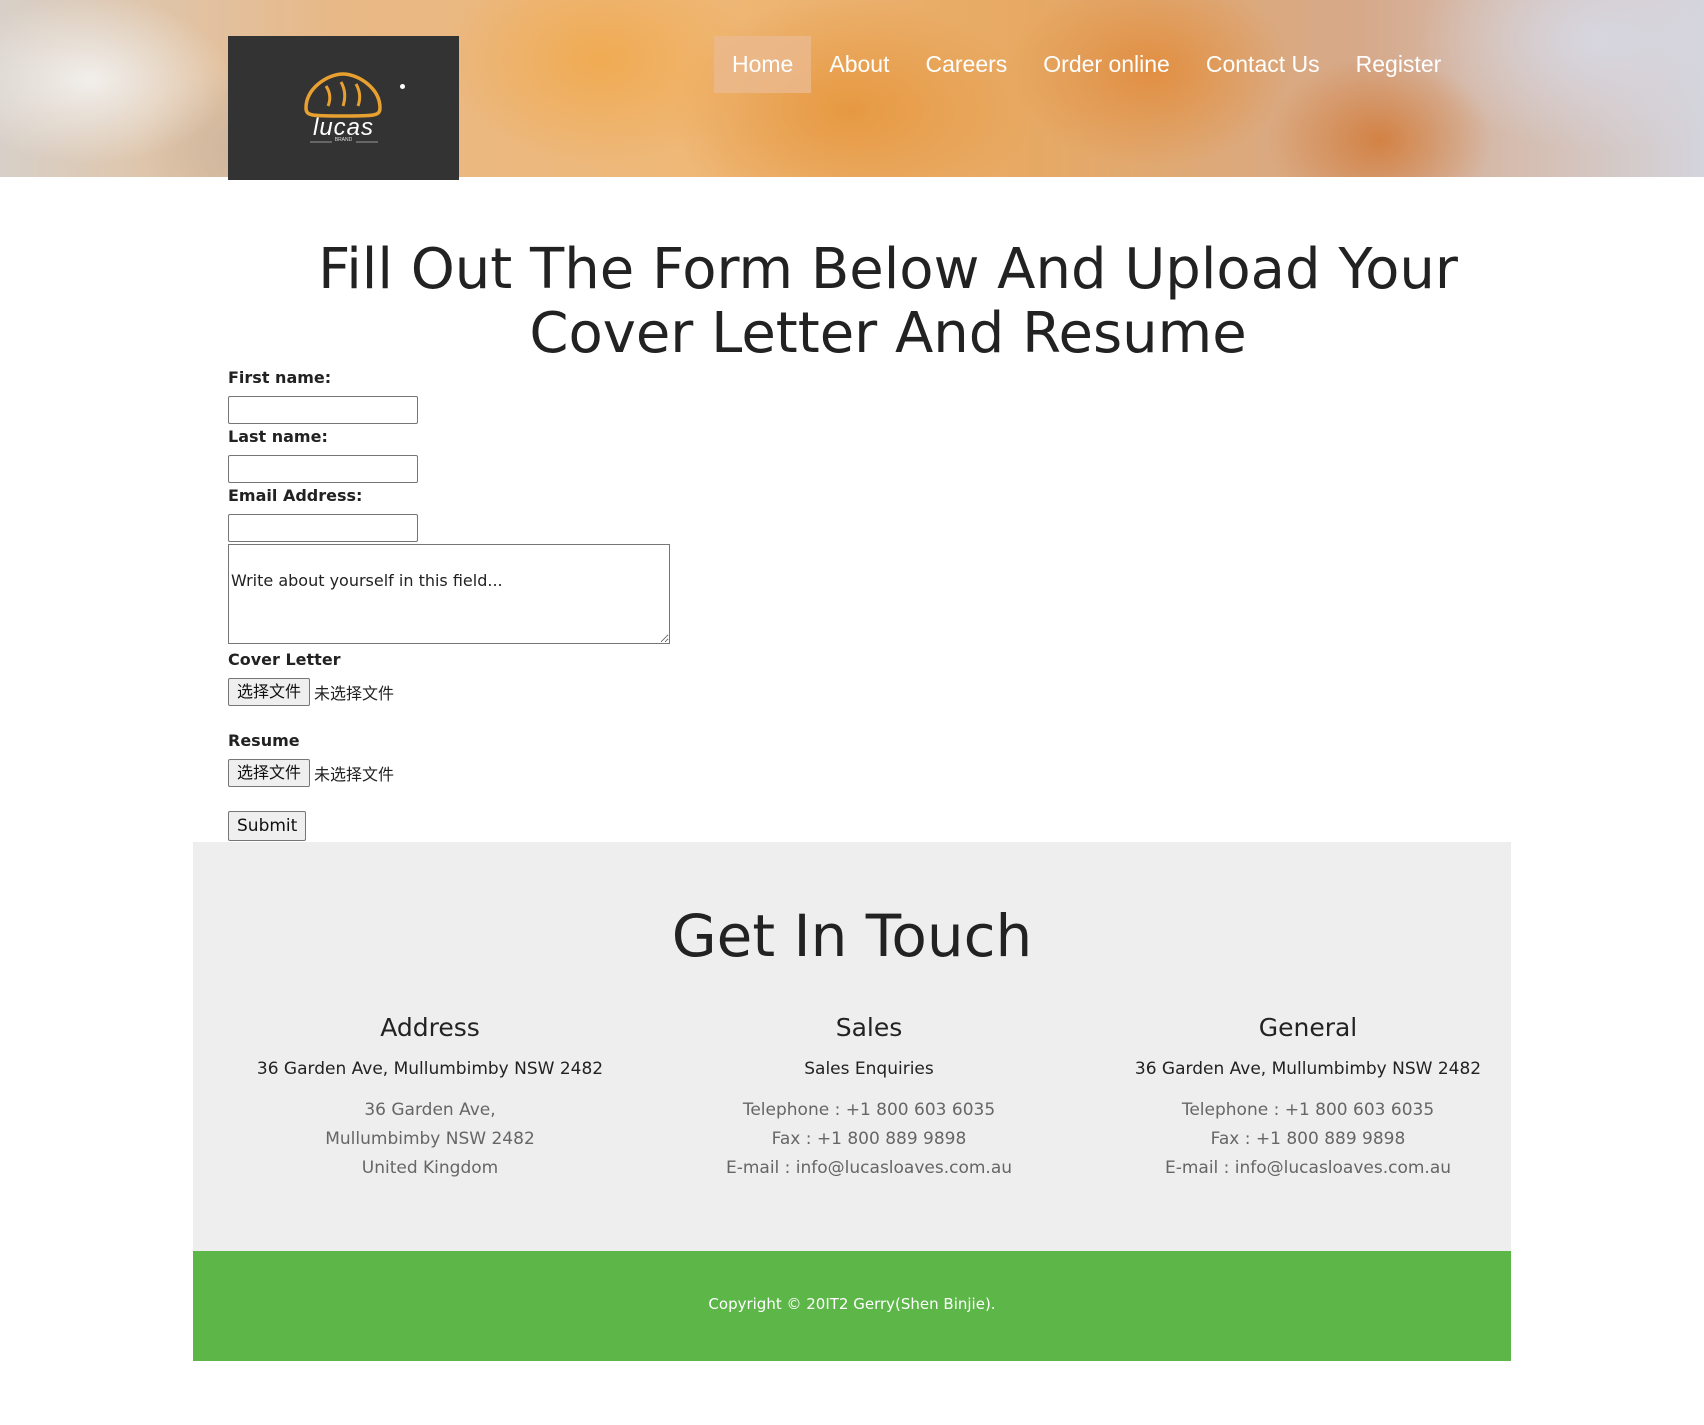 This screenshot has height=1425, width=1704. Describe the element at coordinates (869, 1069) in the screenshot. I see `column-subheading: Sales Enquiries` at that location.